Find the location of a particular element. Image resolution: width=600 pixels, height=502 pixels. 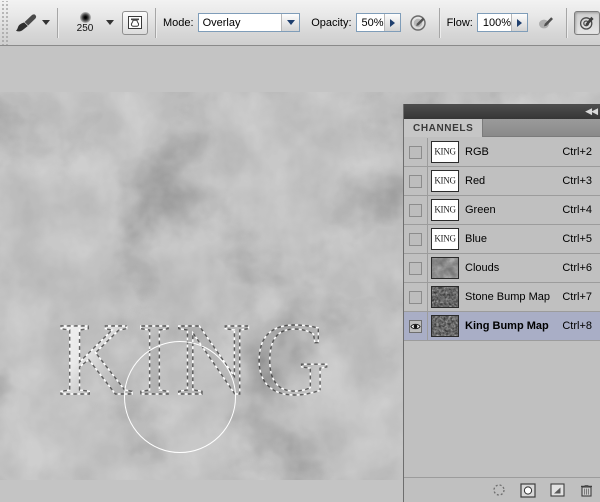

channel-shortcut-label: Ctrl+5 is located at coordinates (577, 239).